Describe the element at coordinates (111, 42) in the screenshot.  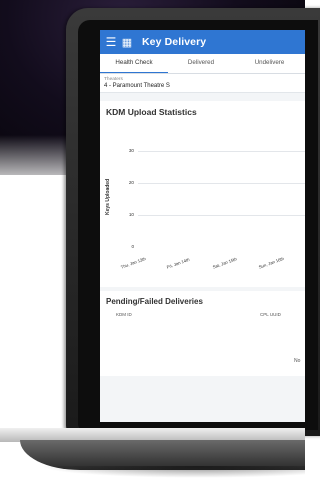
I see `hamburger-icon: ☰` at that location.